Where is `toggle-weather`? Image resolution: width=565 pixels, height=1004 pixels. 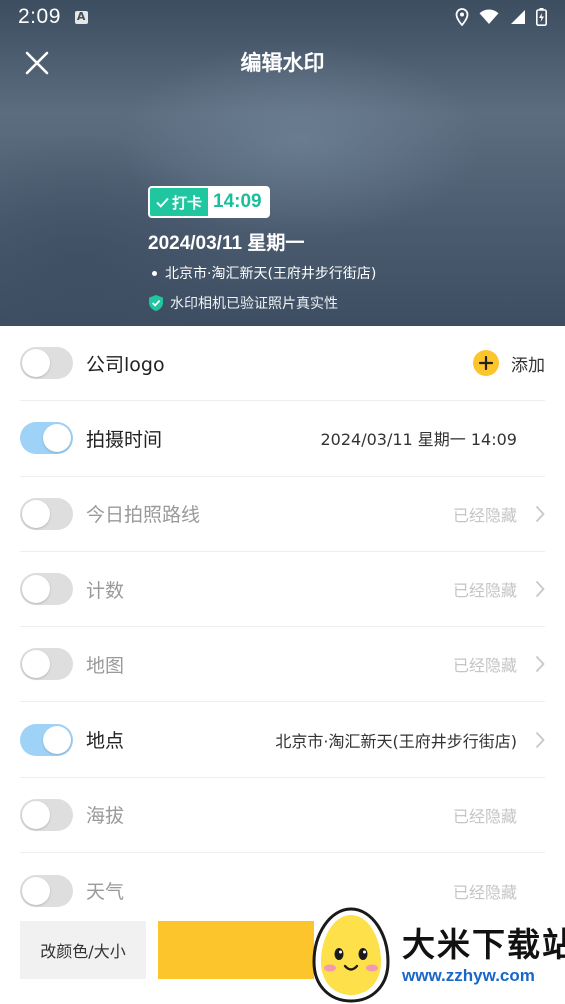
toggle-weather is located at coordinates (46, 890).